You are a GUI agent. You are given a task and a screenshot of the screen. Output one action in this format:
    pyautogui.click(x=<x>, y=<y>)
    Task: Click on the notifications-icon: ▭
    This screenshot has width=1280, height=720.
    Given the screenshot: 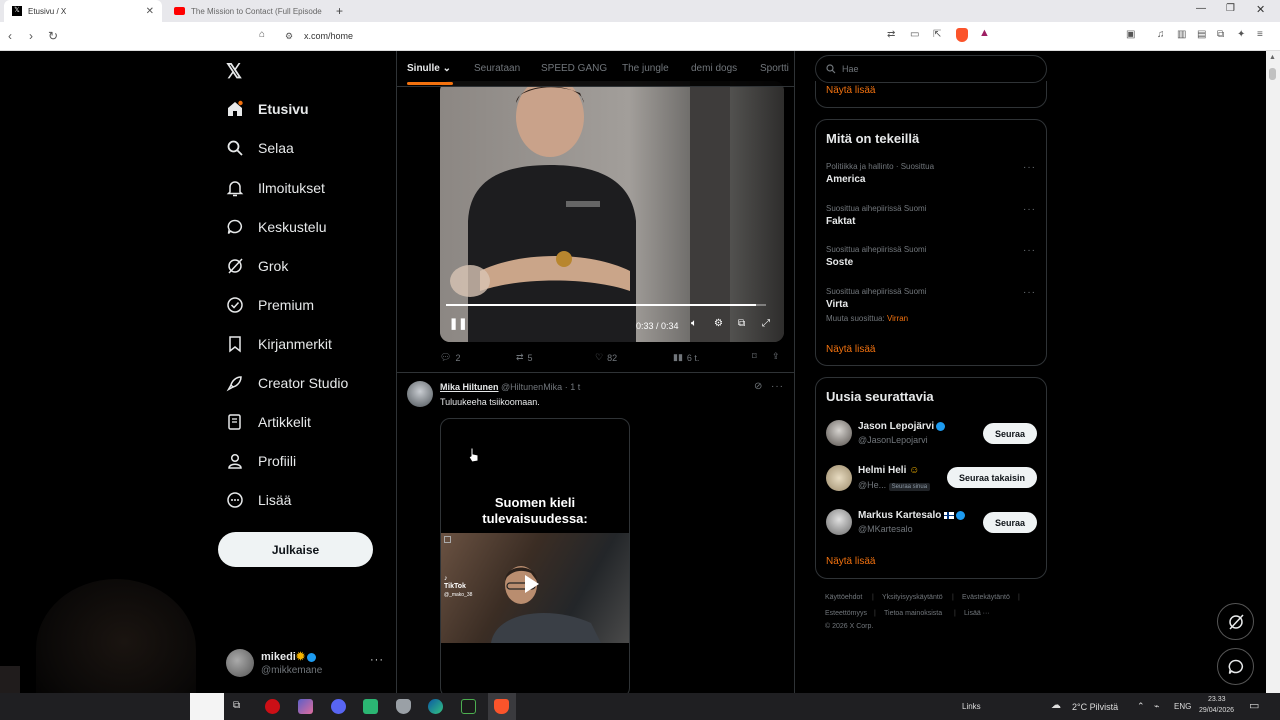 What is the action you would take?
    pyautogui.click(x=1254, y=705)
    